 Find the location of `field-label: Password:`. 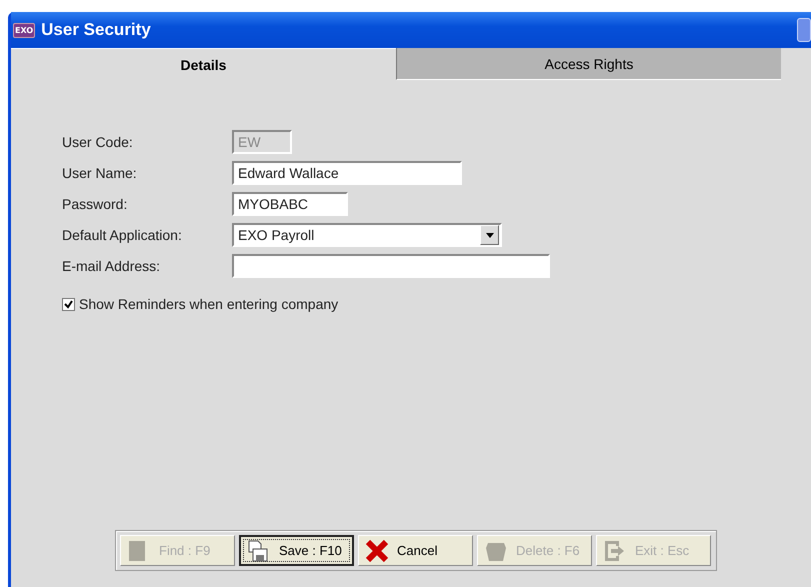

field-label: Password: is located at coordinates (95, 204).